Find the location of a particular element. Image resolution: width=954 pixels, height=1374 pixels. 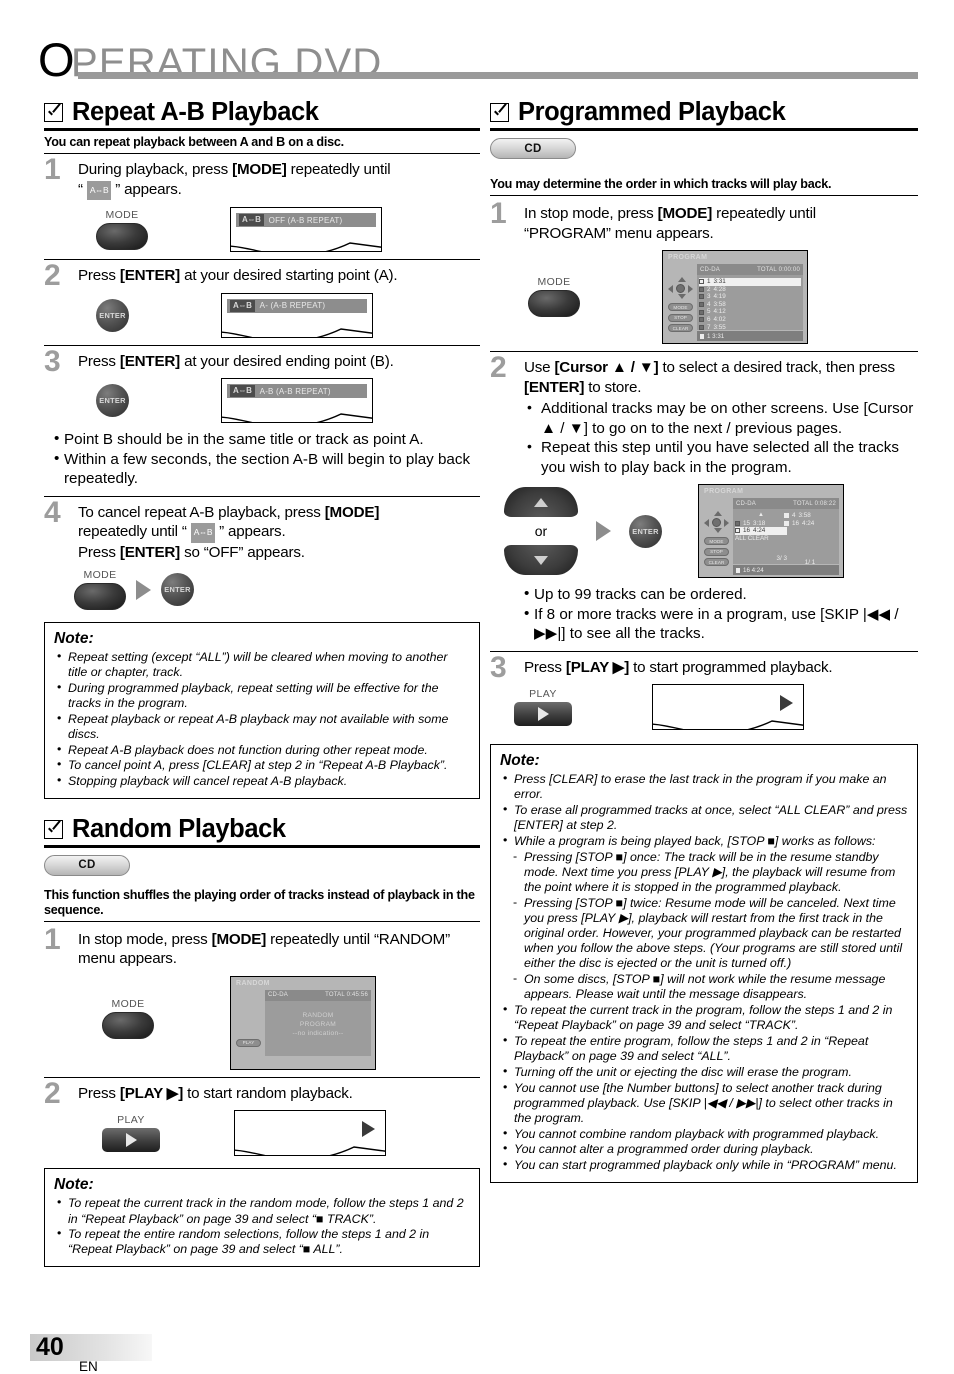

random-program-label: RANDOM PROGRAM is located at coordinates (318, 1019).